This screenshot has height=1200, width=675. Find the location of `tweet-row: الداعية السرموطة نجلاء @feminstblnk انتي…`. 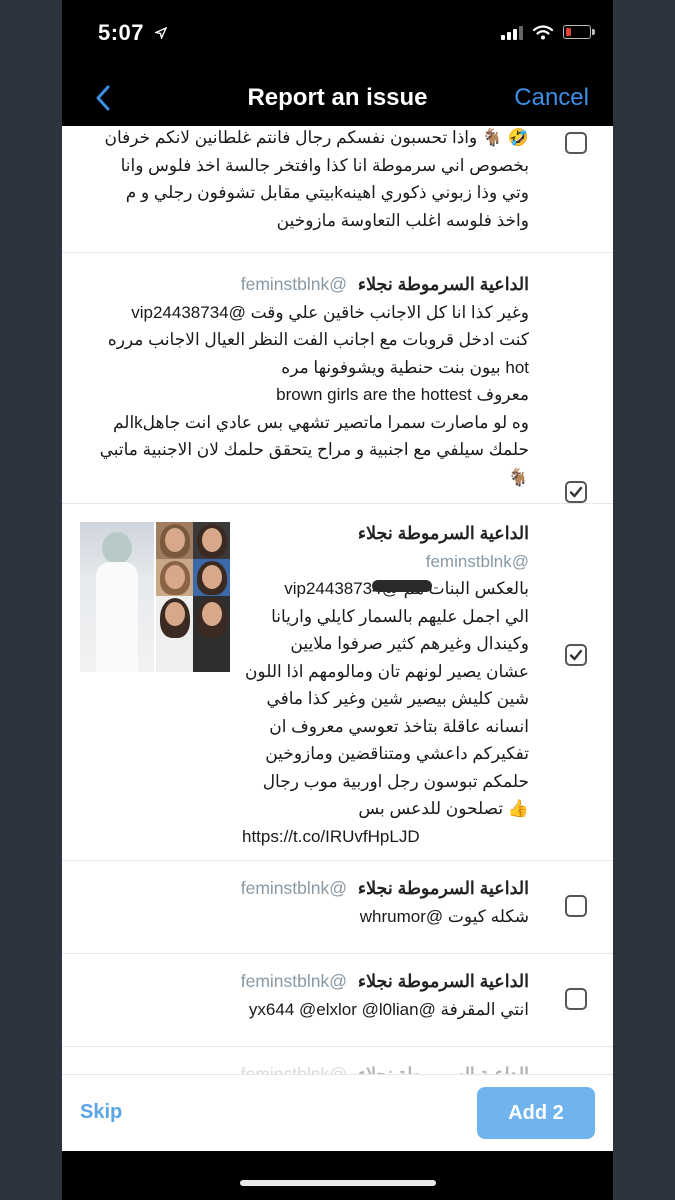

tweet-row: الداعية السرموطة نجلاء @feminstblnk انتي… is located at coordinates (337, 1000).